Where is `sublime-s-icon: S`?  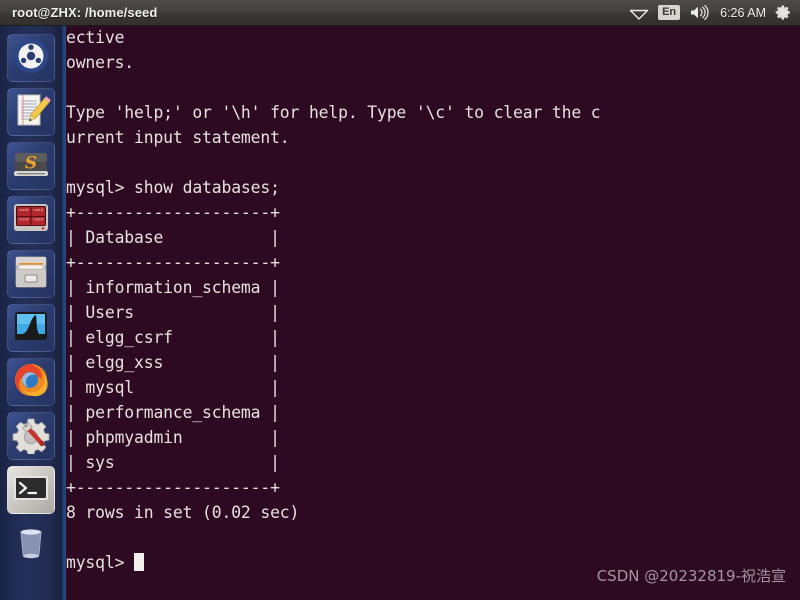 sublime-s-icon: S is located at coordinates (31, 166).